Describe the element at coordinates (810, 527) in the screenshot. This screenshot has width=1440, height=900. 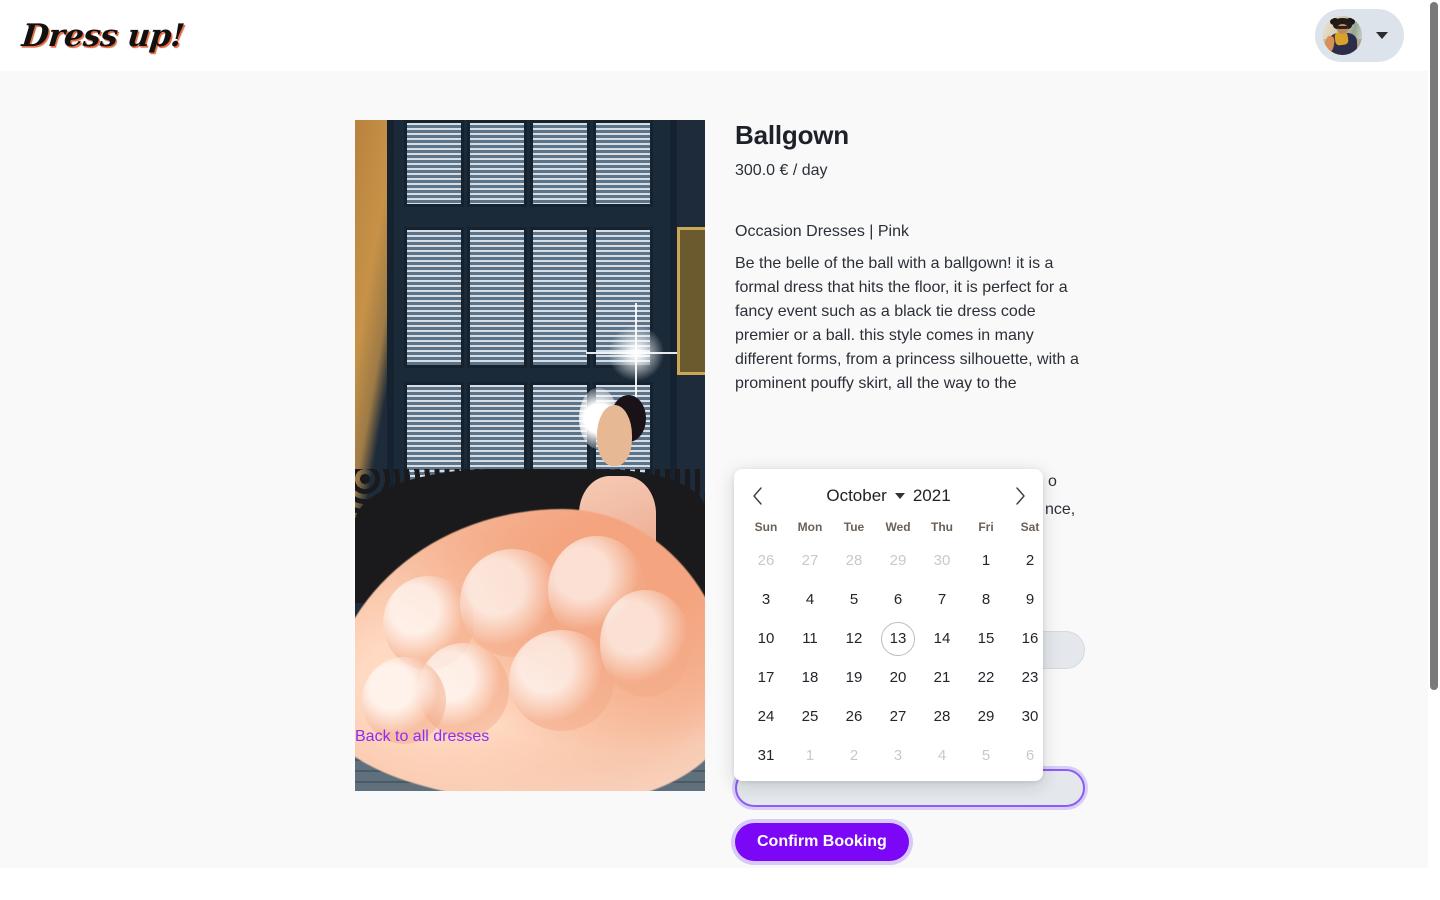
I see `calendar-weekday-mon: Mon` at that location.